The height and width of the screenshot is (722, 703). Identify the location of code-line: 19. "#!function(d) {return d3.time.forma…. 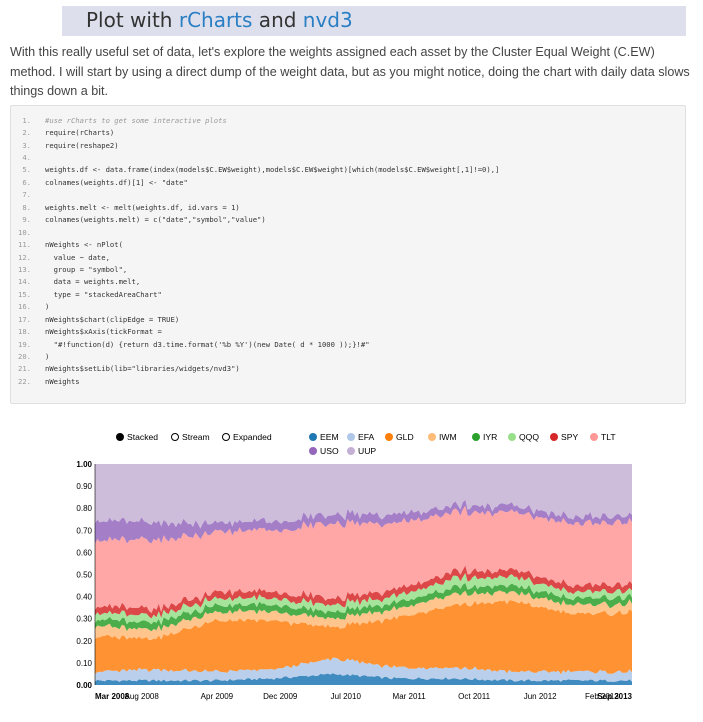
(348, 344).